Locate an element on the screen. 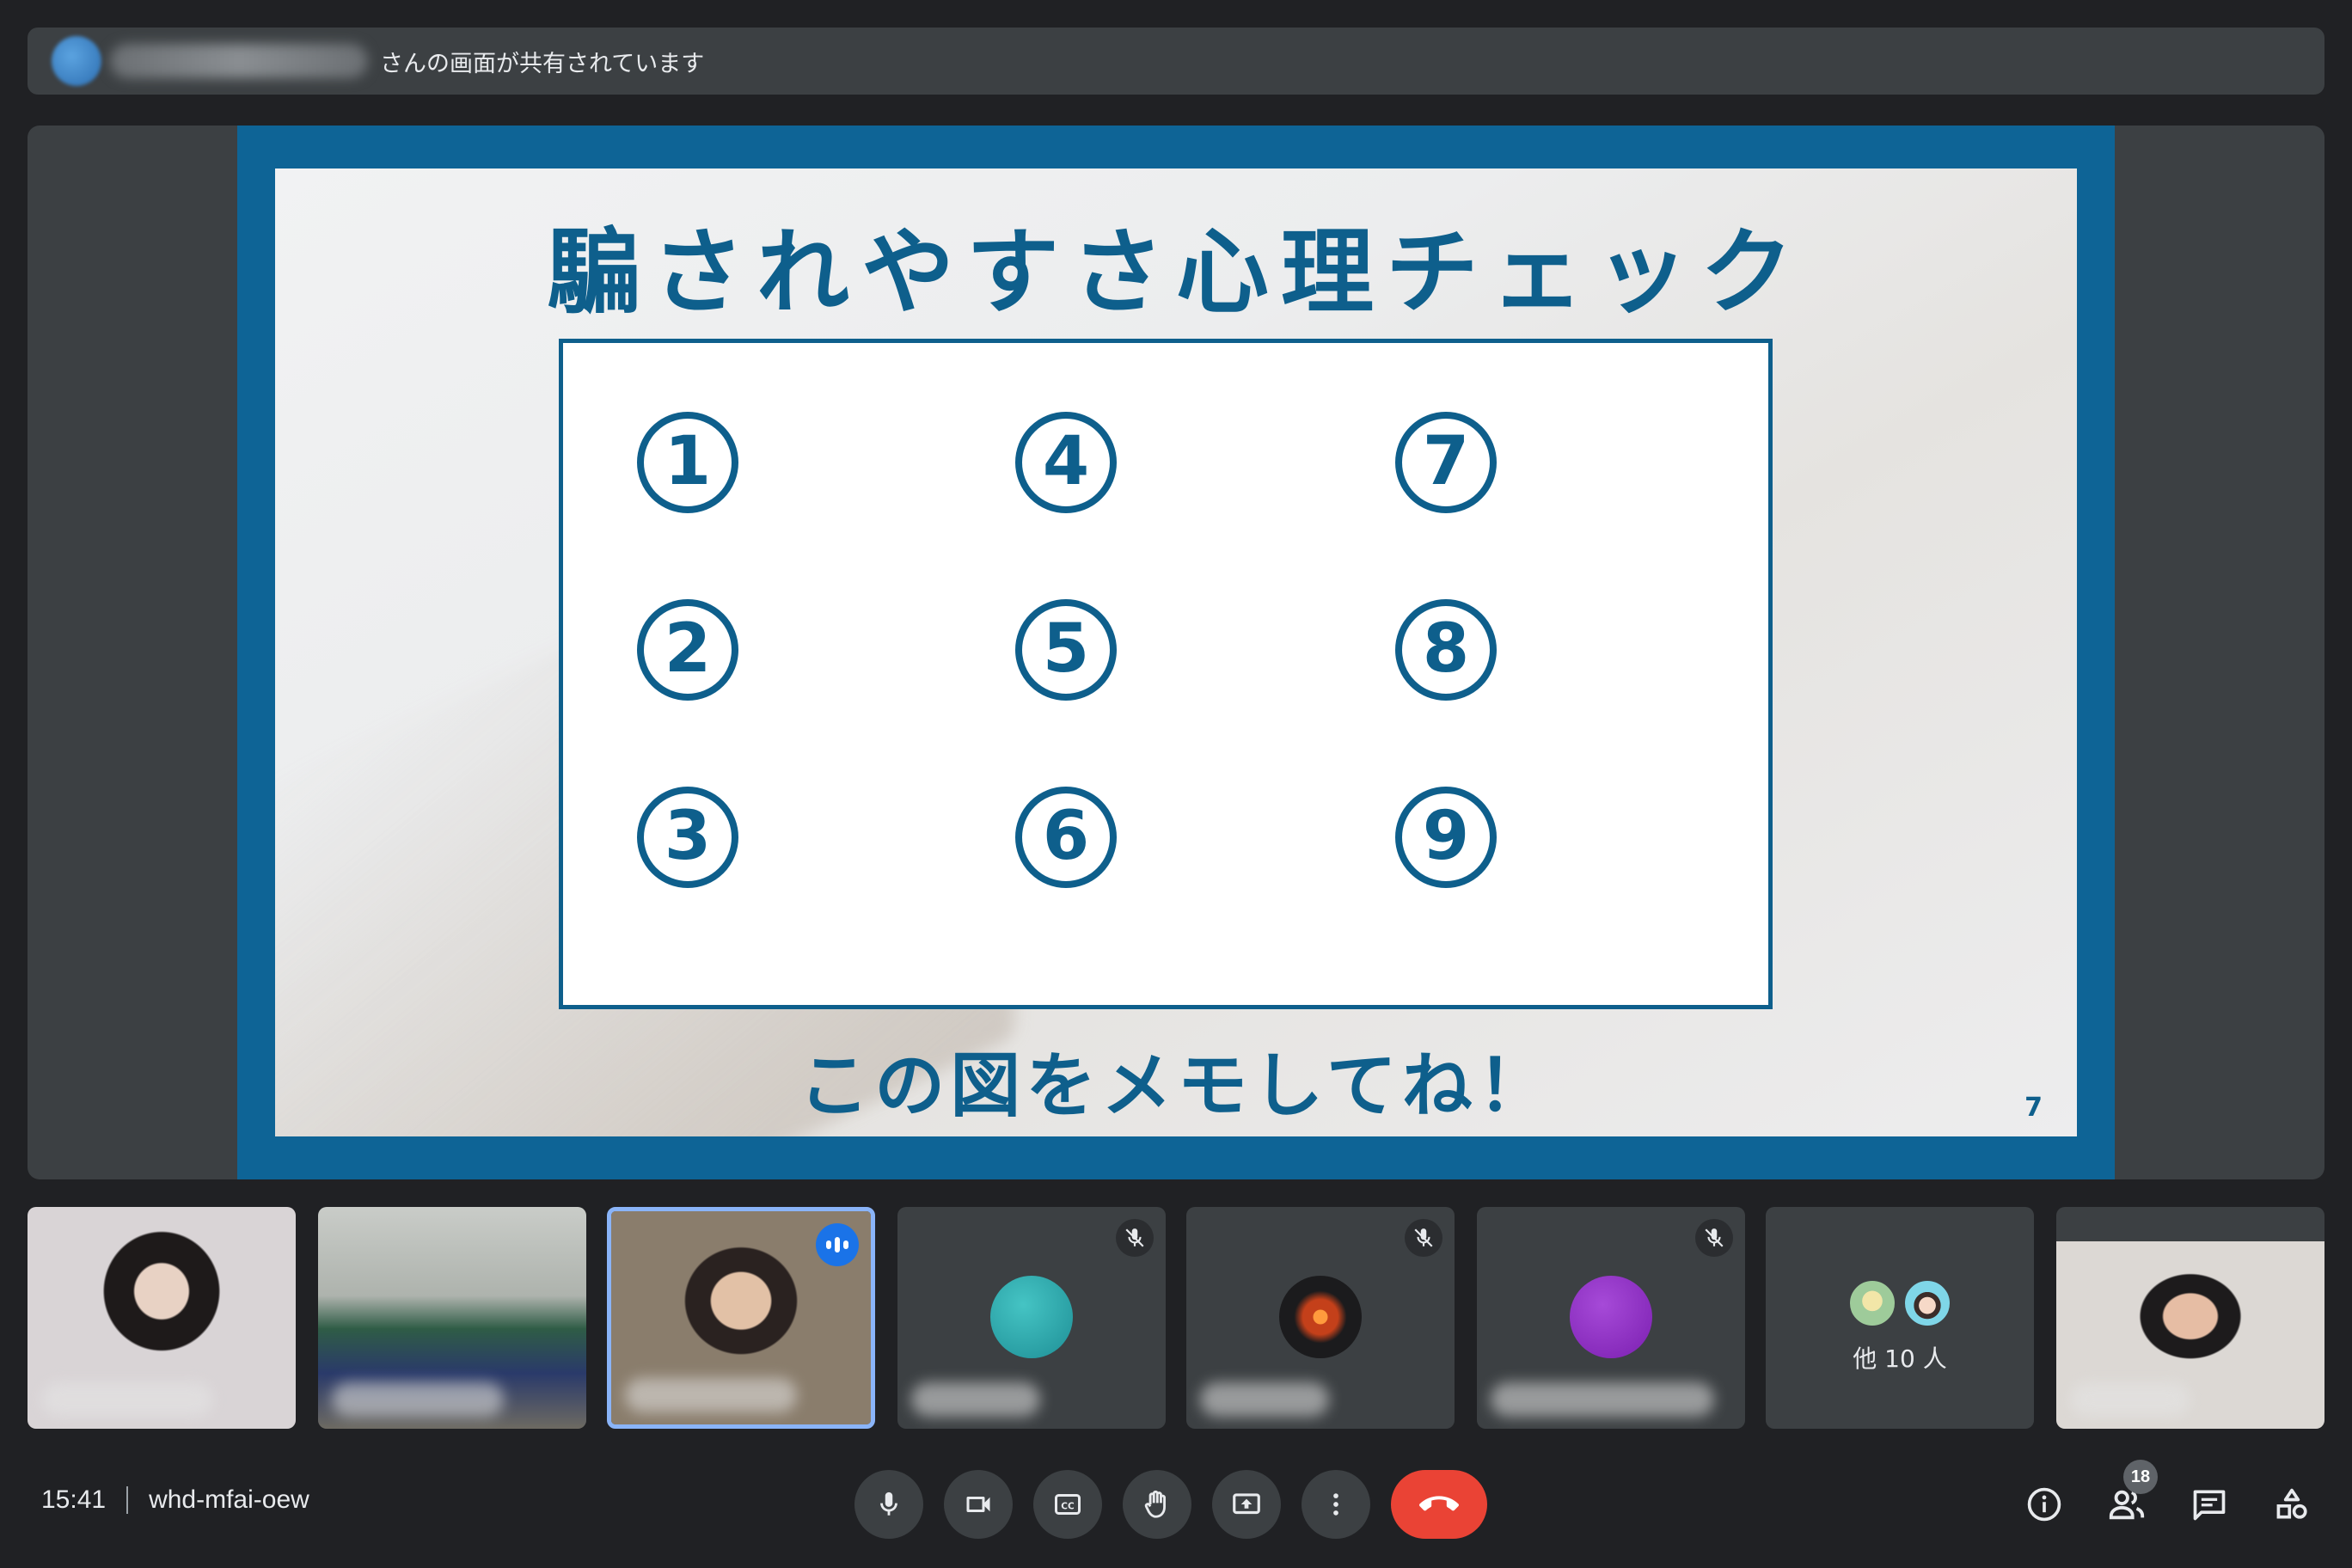  circled-number: 9 is located at coordinates (1446, 837).